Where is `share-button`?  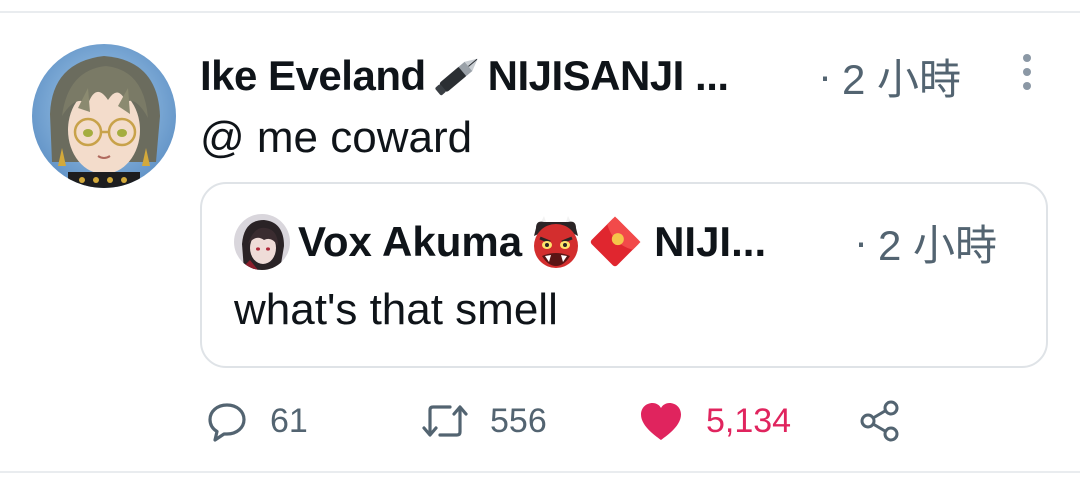
share-button is located at coordinates (891, 421).